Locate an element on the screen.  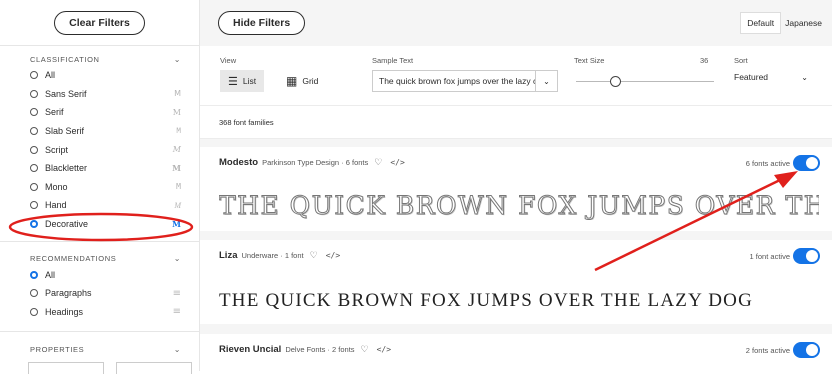
properties-section: PROPERTIES ⌄ is located at coordinates (99, 352).